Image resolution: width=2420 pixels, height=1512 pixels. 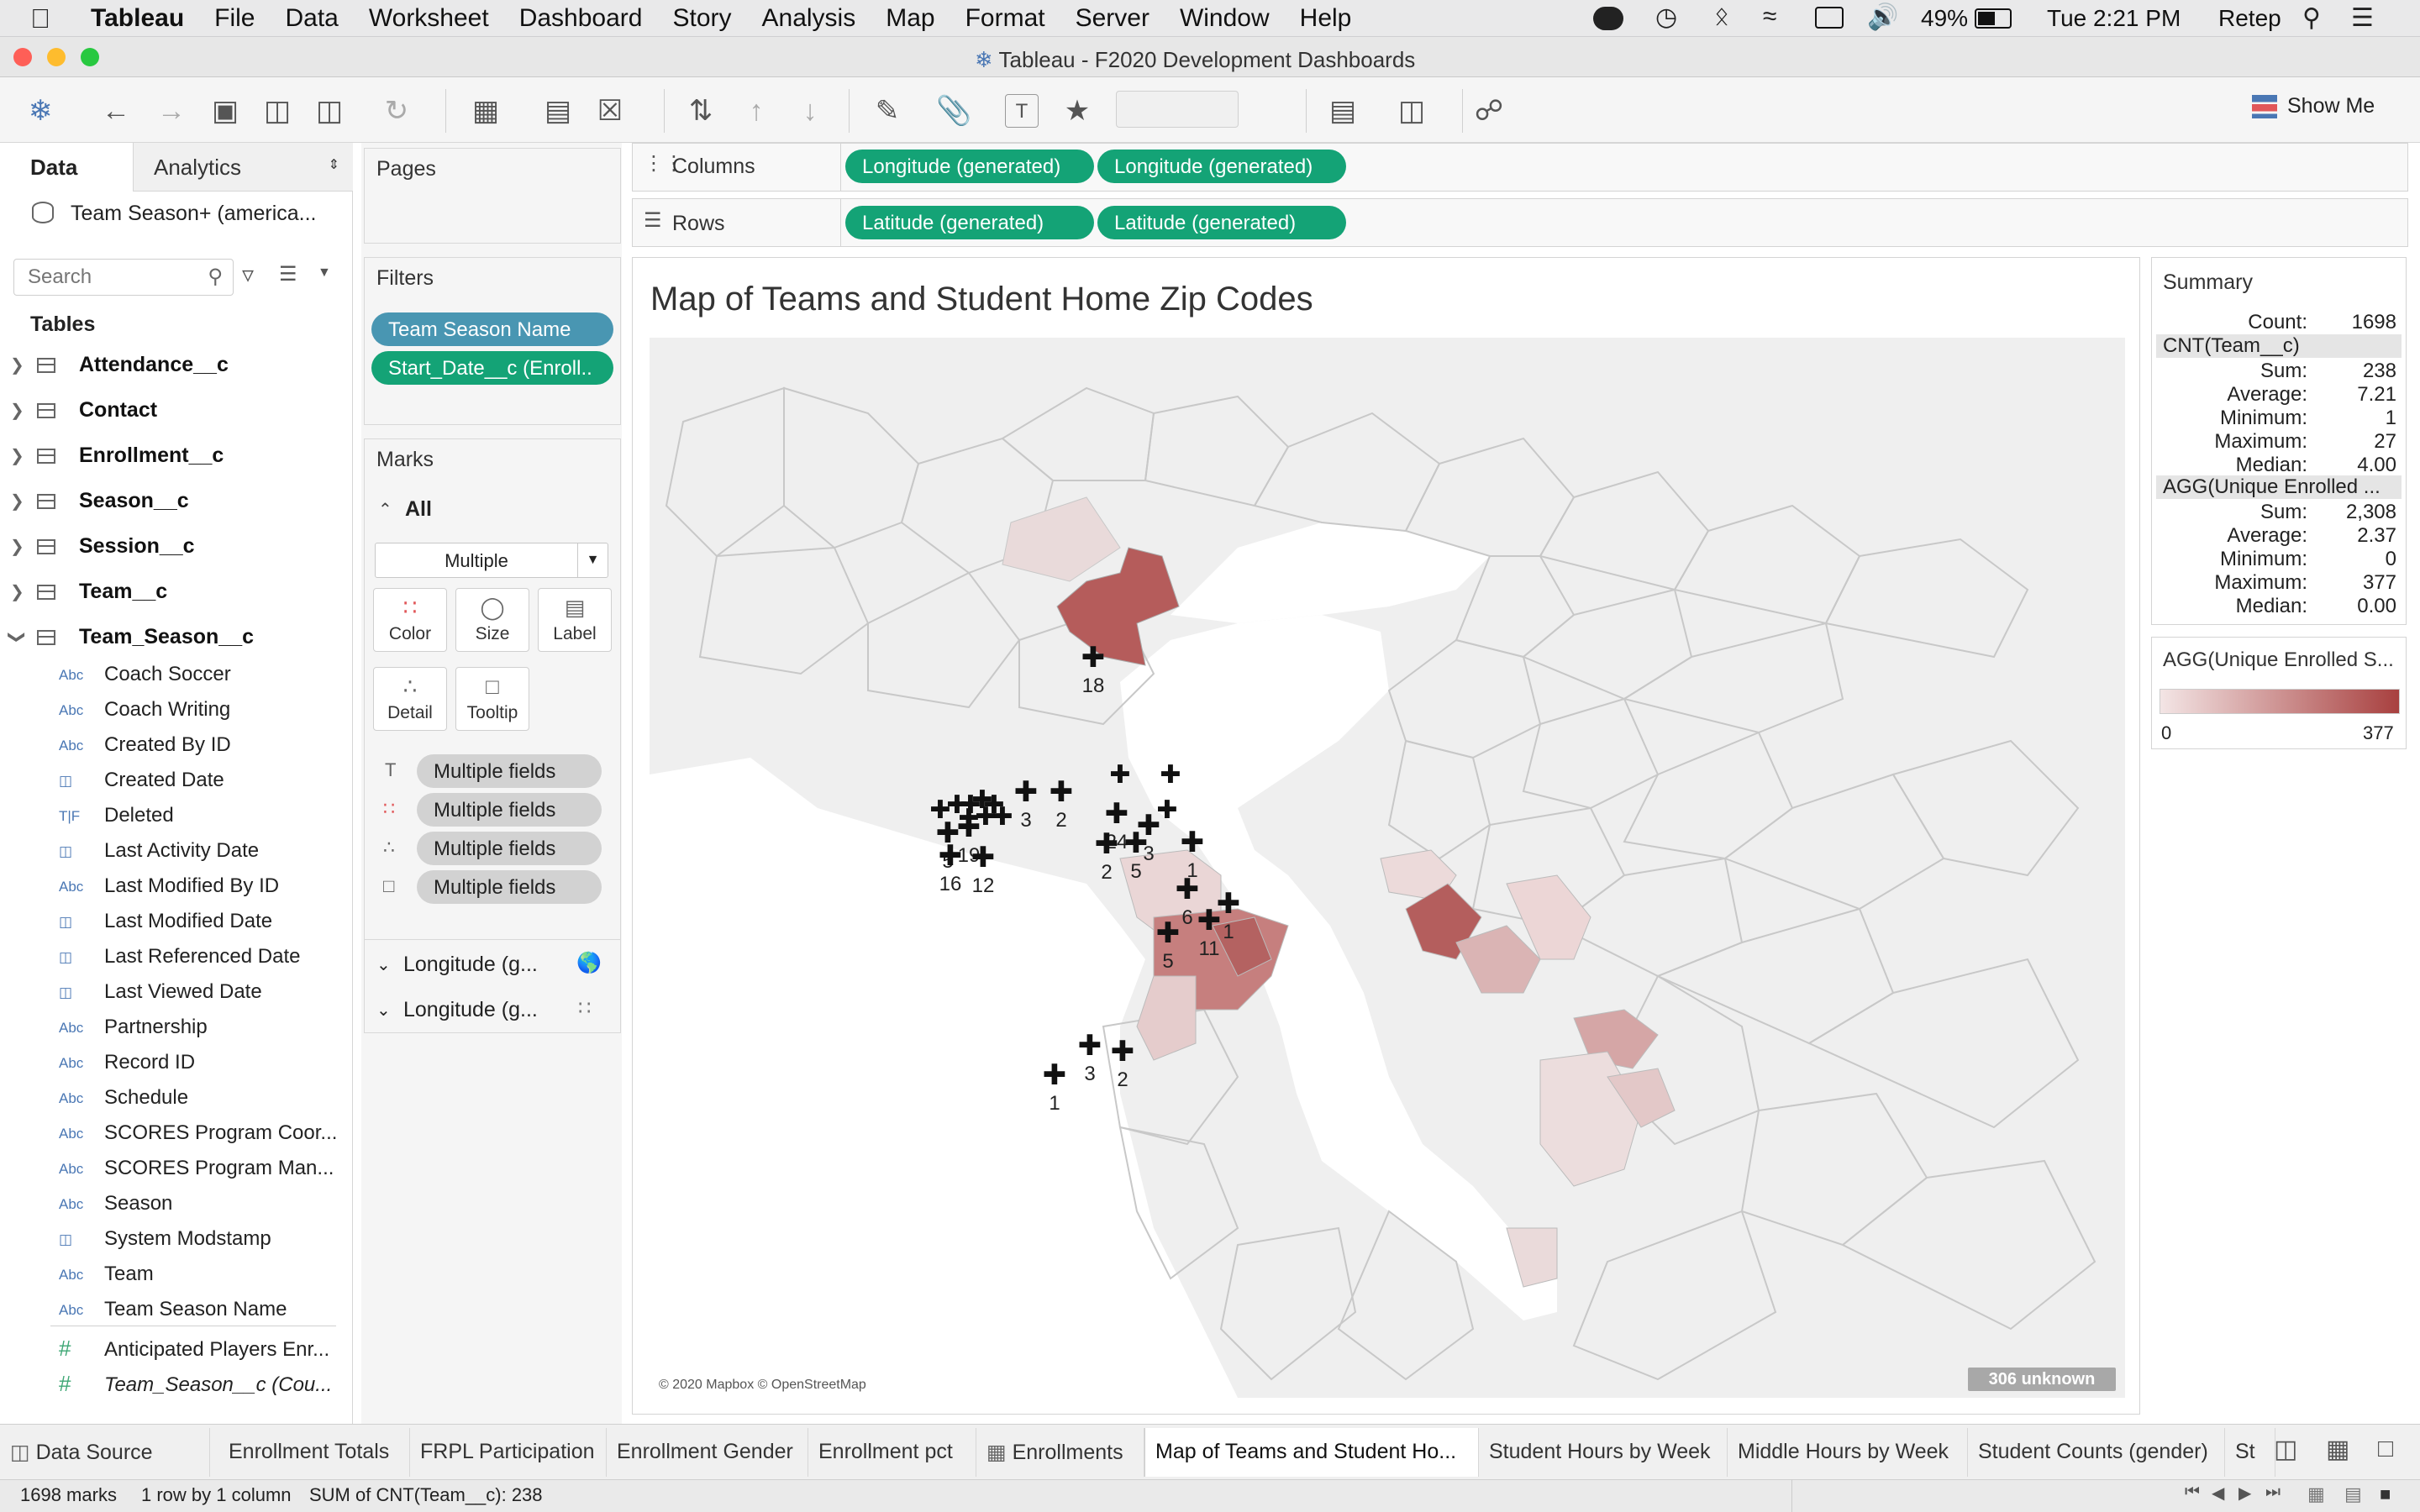 What do you see at coordinates (1225, 18) in the screenshot?
I see `menu-window: Window` at bounding box center [1225, 18].